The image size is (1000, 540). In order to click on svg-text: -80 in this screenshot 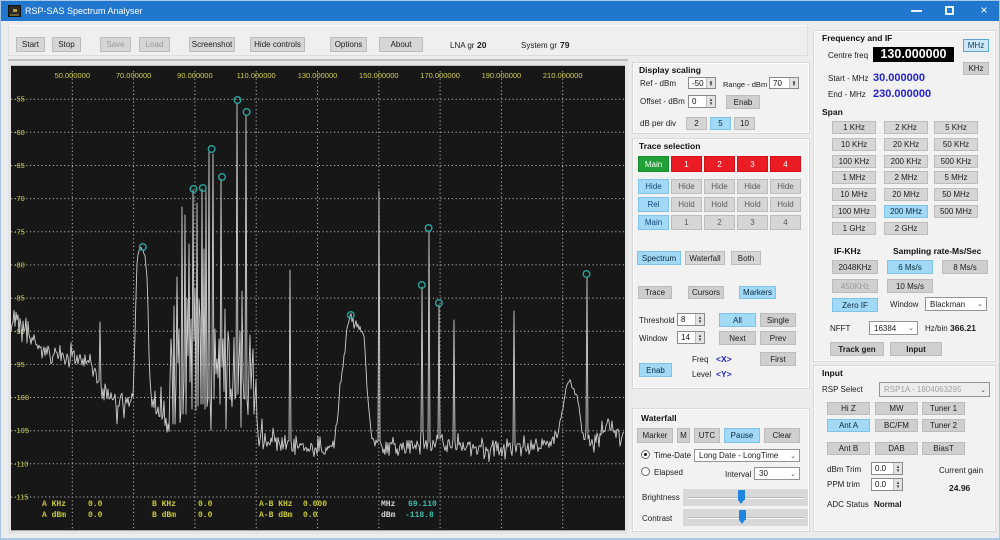, I will do `click(19, 264)`.